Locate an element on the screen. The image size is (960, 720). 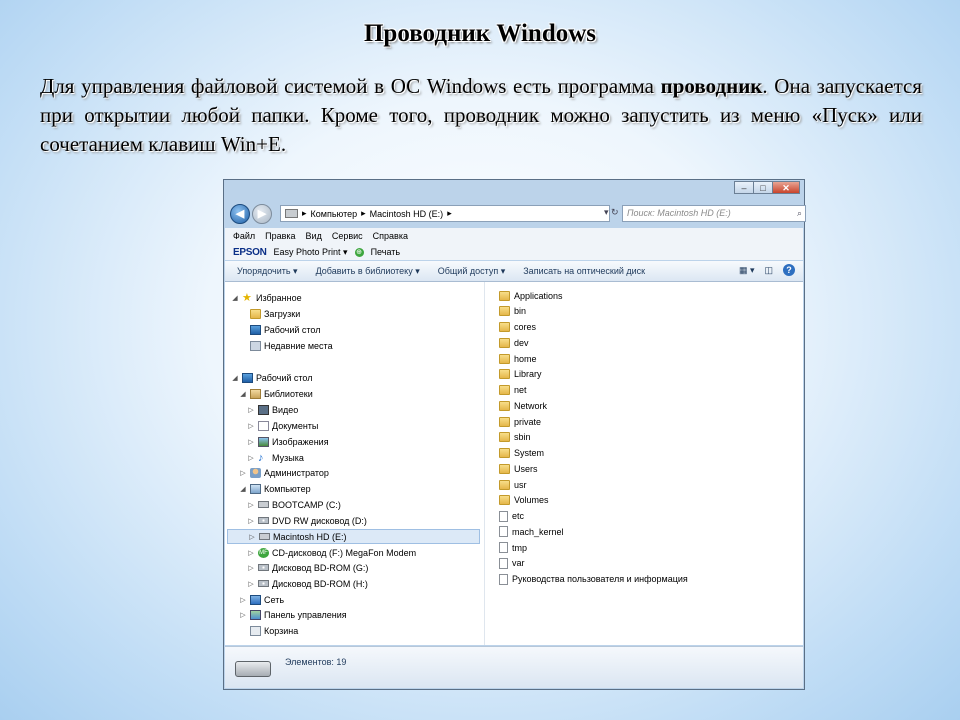
file-list-item: Users is located at coordinates (518, 468).